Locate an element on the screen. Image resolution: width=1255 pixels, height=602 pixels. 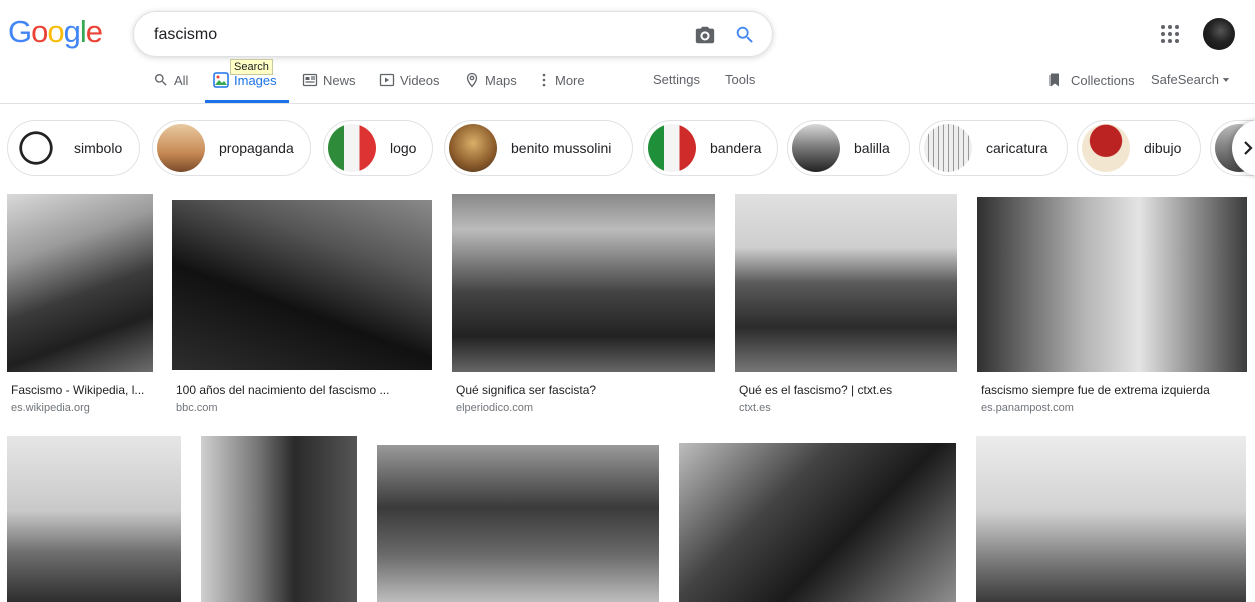
tab-maps: Maps is located at coordinates (490, 80).